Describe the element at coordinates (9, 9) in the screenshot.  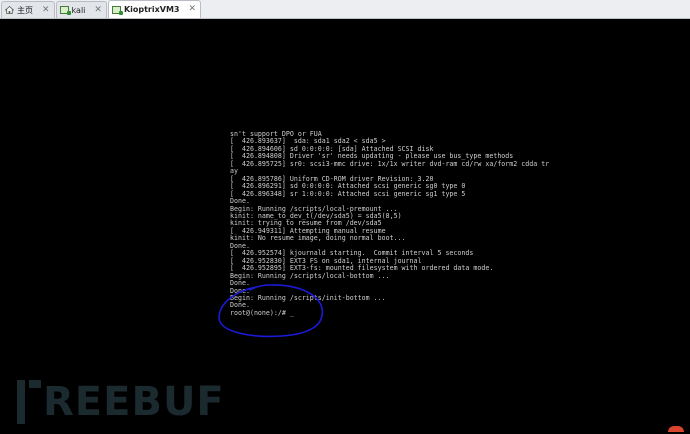
I see `home-icon` at that location.